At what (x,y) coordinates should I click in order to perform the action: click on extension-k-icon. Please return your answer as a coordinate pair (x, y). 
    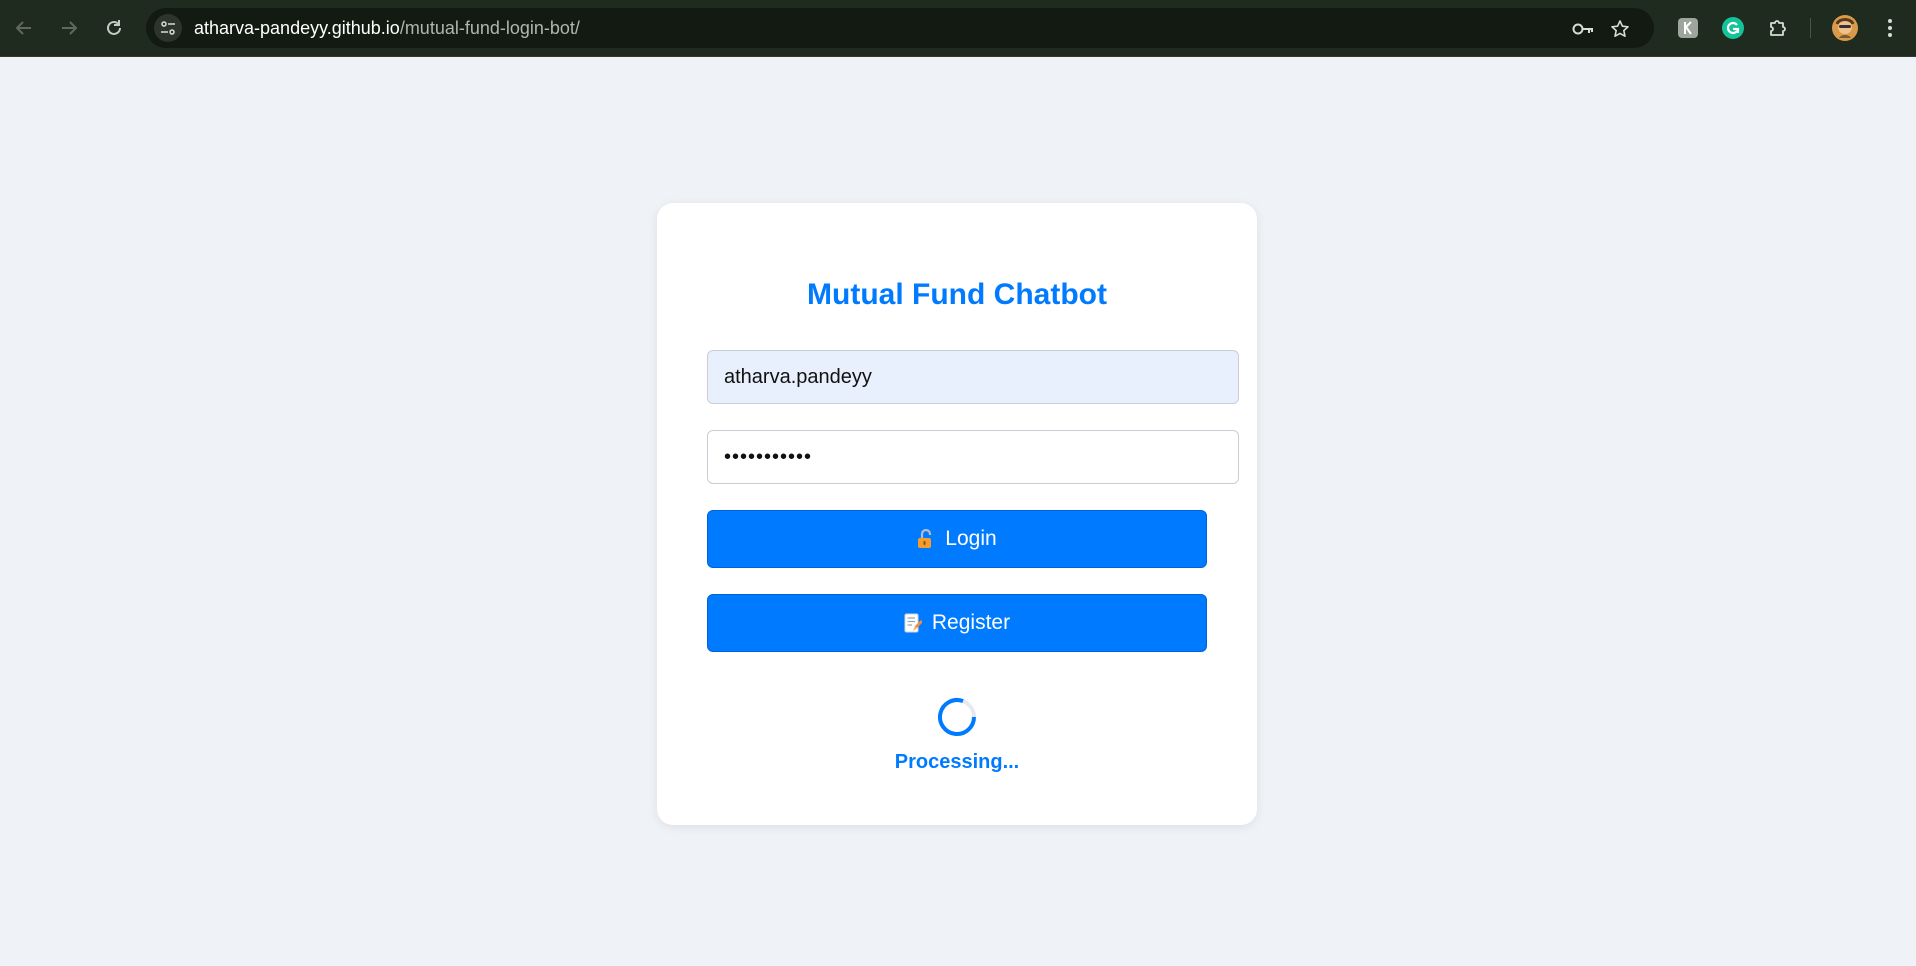
    Looking at the image, I should click on (1688, 28).